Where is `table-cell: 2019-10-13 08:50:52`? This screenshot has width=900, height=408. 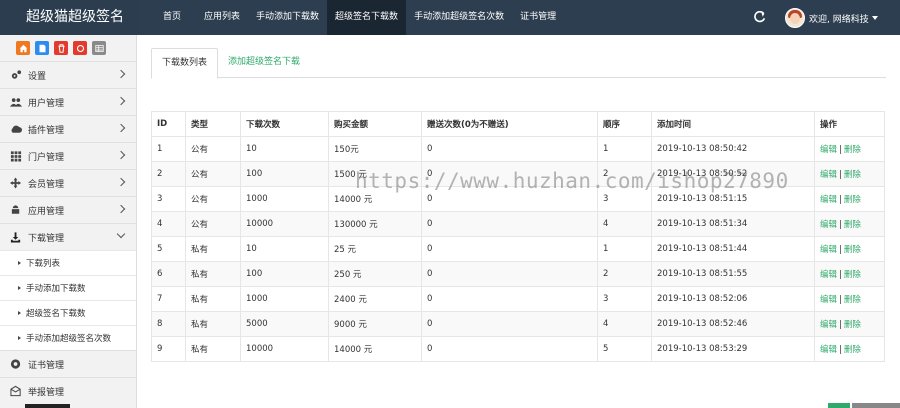 table-cell: 2019-10-13 08:50:52 is located at coordinates (733, 174).